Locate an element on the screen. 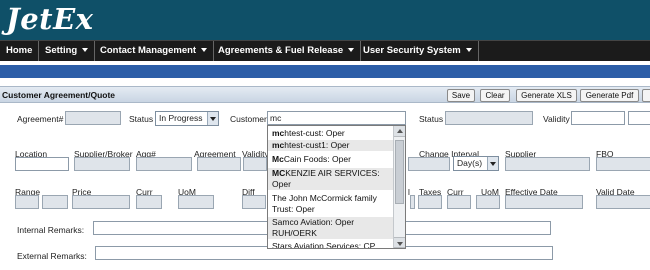  nav-home-label: Home is located at coordinates (19, 50).